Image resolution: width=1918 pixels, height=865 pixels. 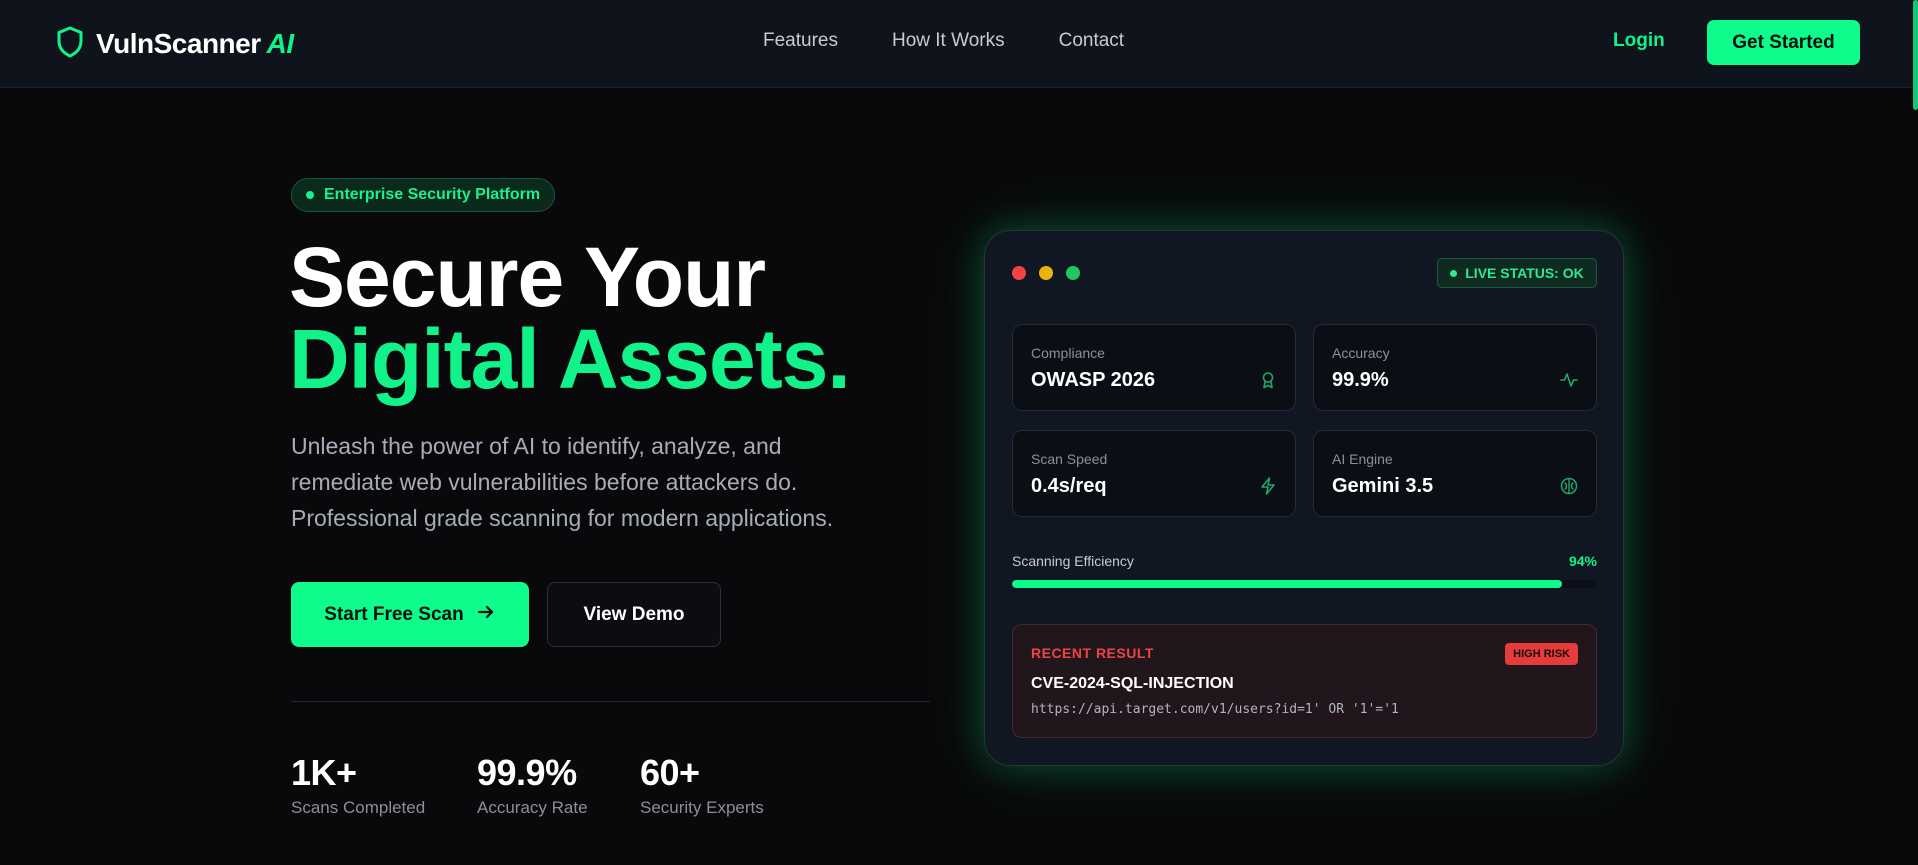 What do you see at coordinates (634, 614) in the screenshot?
I see `view-demo-button: View Demo` at bounding box center [634, 614].